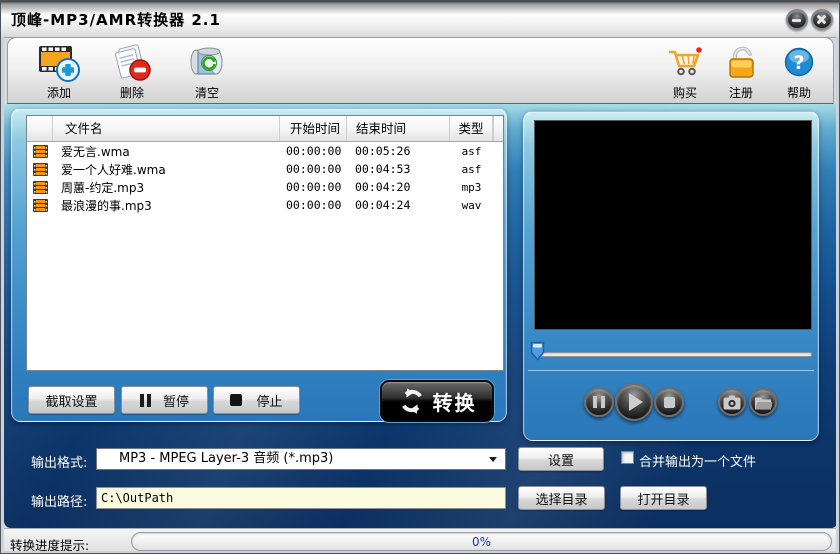 Image resolution: width=840 pixels, height=554 pixels. Describe the element at coordinates (265, 169) in the screenshot. I see `table-row: 爱一个人好难.wma 00:00:00 00:04:53 asf` at that location.